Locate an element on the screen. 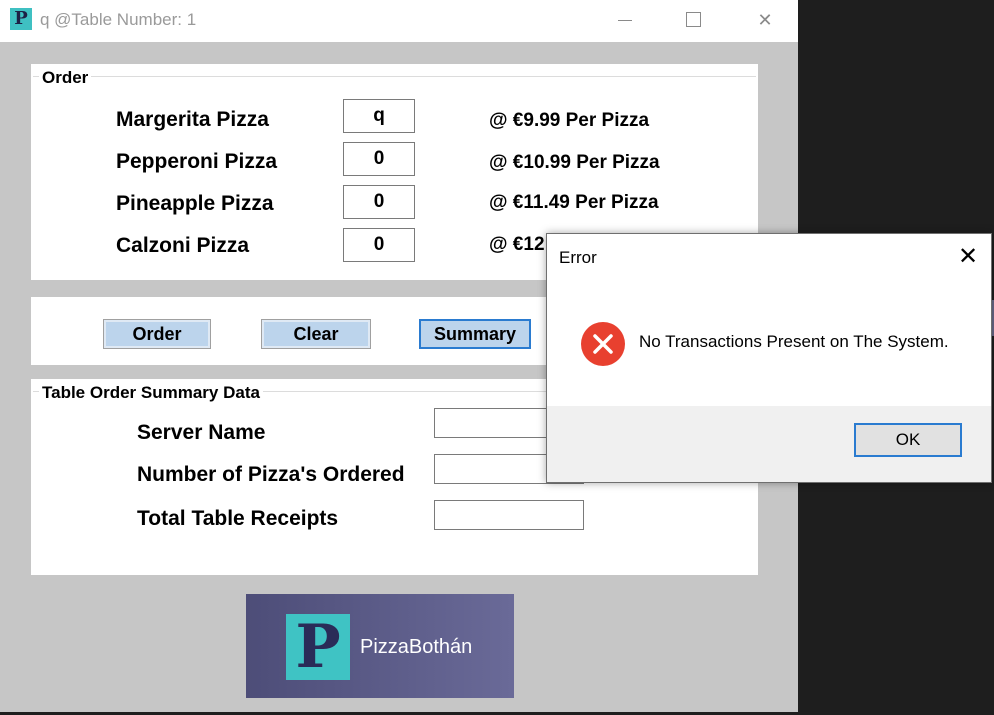 The height and width of the screenshot is (715, 994). server-name-label: Server Name is located at coordinates (201, 432).